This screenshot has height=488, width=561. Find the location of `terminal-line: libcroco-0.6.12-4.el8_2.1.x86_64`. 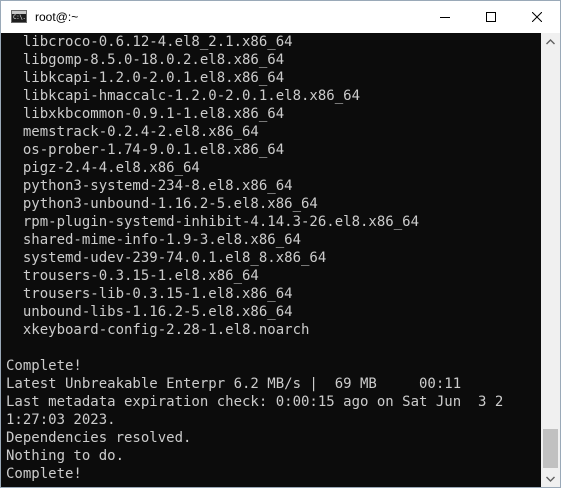

terminal-line: libcroco-0.6.12-4.el8_2.1.x86_64 is located at coordinates (149, 42).